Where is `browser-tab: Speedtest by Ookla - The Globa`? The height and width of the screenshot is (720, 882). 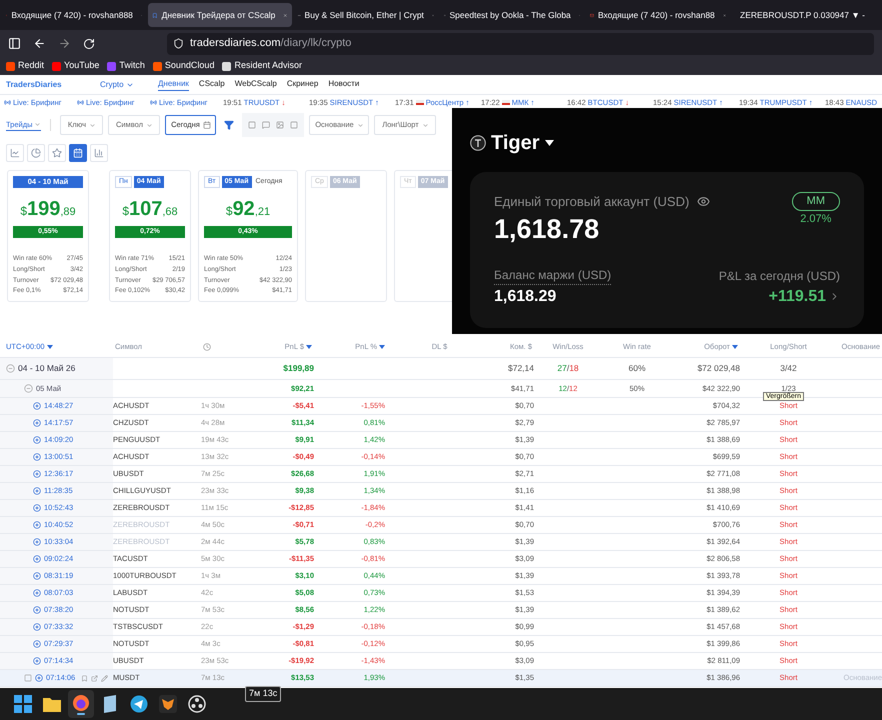 browser-tab: Speedtest by Ookla - The Globa is located at coordinates (512, 15).